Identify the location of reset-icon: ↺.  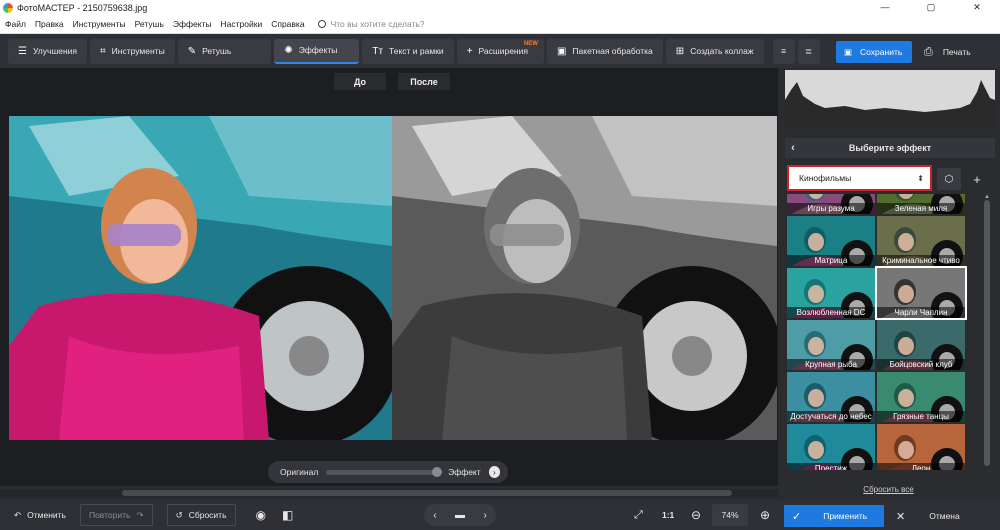
(179, 514).